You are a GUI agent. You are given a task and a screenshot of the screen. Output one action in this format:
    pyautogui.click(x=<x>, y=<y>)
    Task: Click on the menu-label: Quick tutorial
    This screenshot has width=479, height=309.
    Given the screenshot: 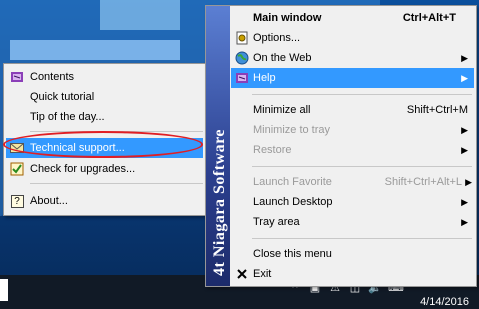 What is the action you would take?
    pyautogui.click(x=62, y=97)
    